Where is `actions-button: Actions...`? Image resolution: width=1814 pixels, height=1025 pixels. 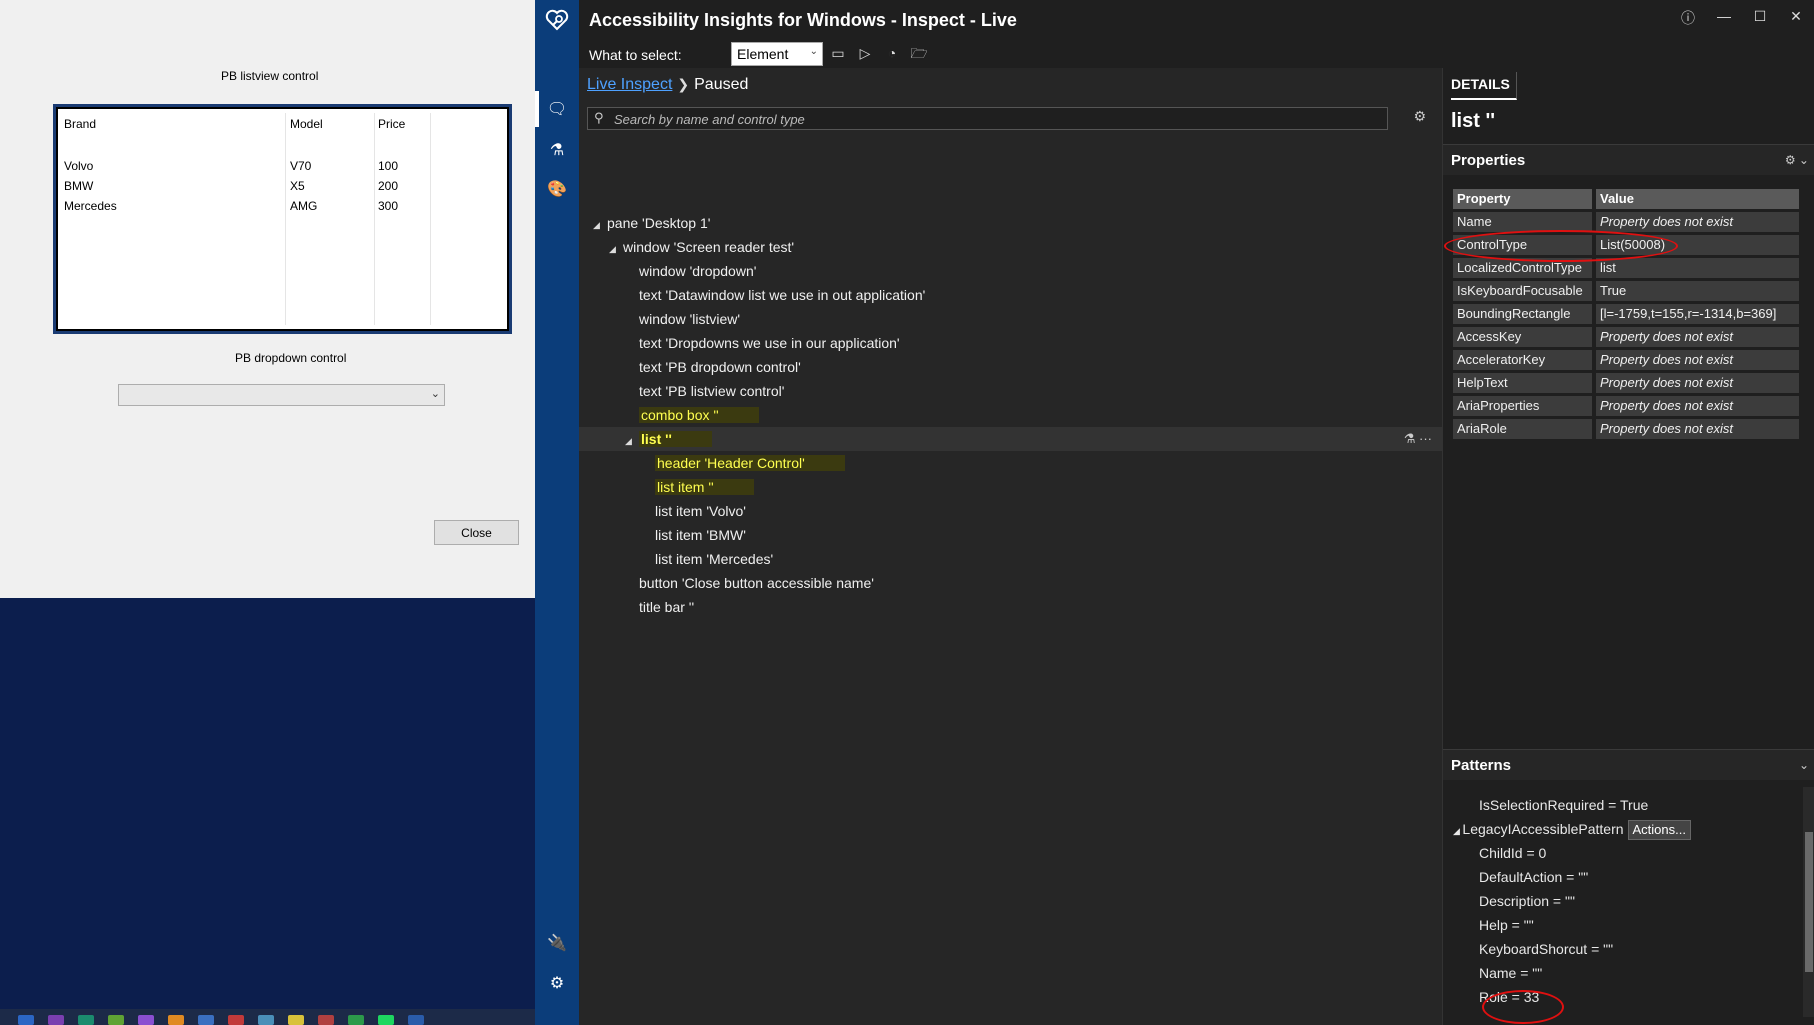 actions-button: Actions... is located at coordinates (1659, 830).